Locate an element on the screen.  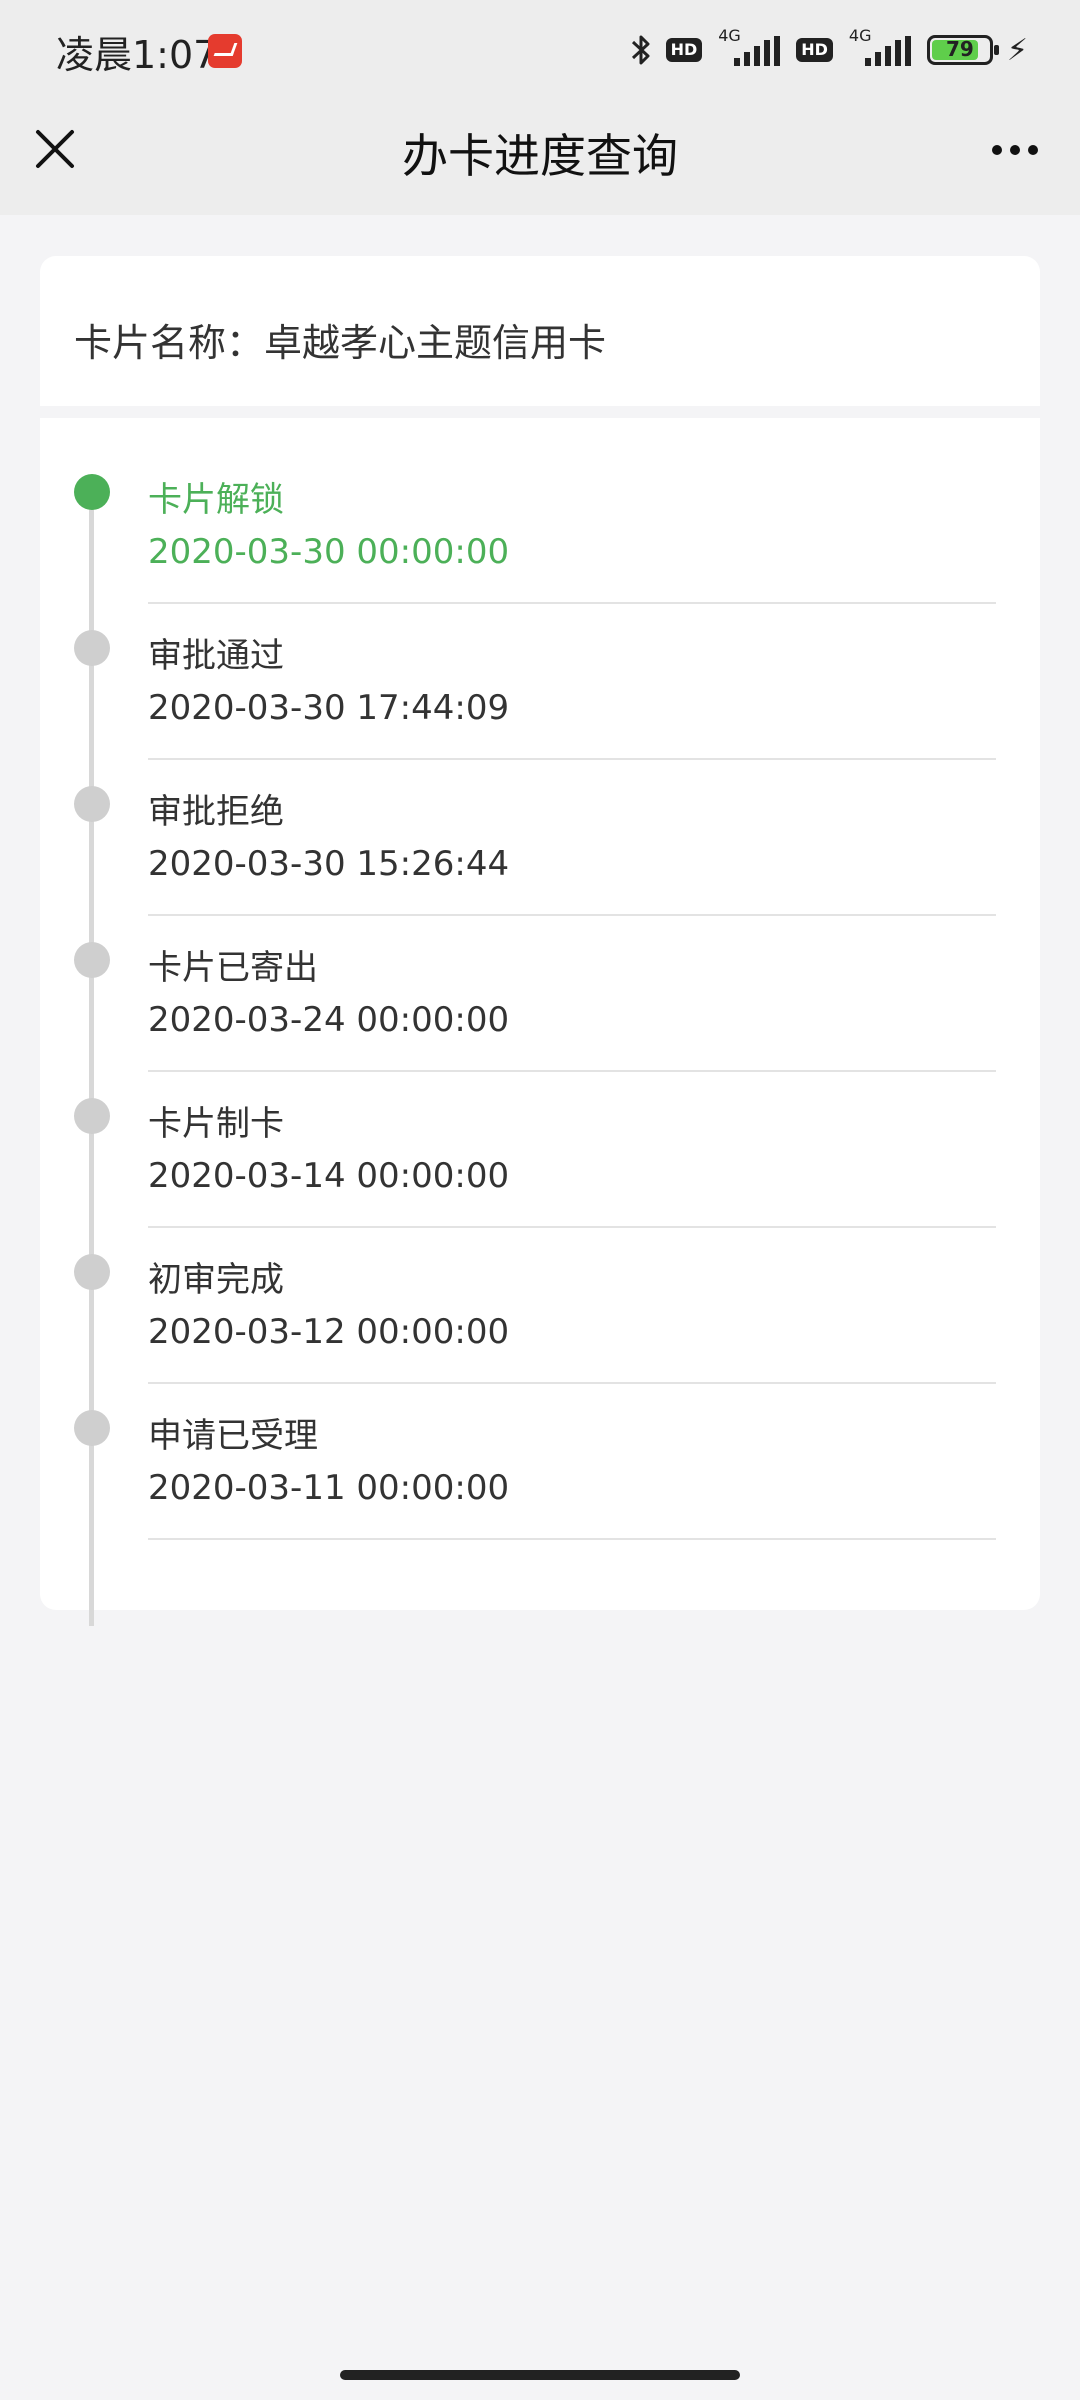
status-indicators: HD 4G HD 4G 79 ⚡ is located at coordinates (829, 49).